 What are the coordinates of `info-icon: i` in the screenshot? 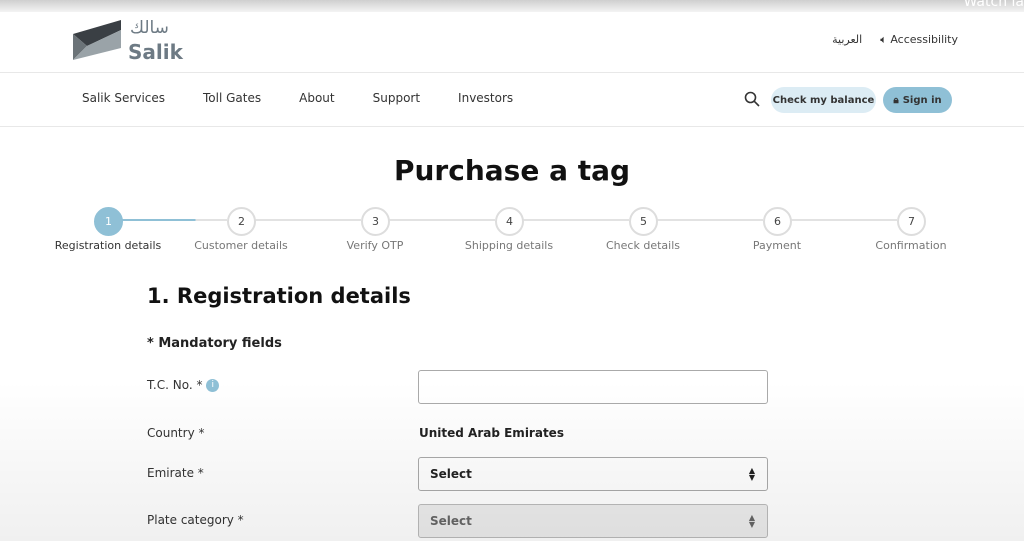 It's located at (213, 385).